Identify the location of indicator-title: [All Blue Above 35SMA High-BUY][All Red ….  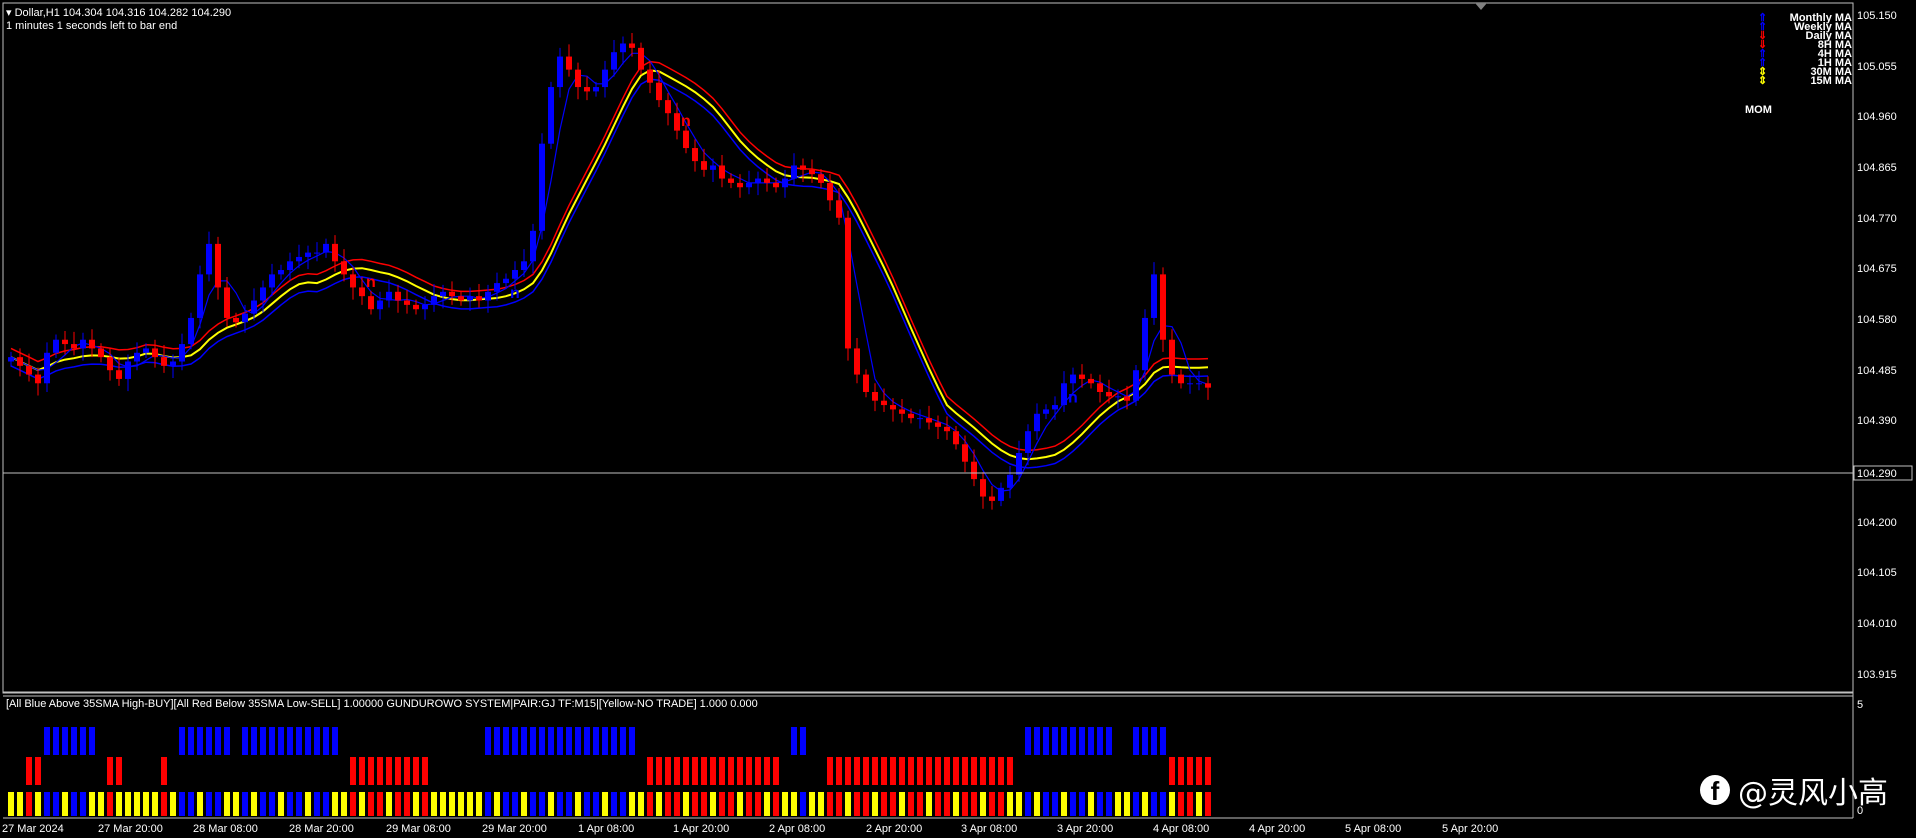
(382, 704).